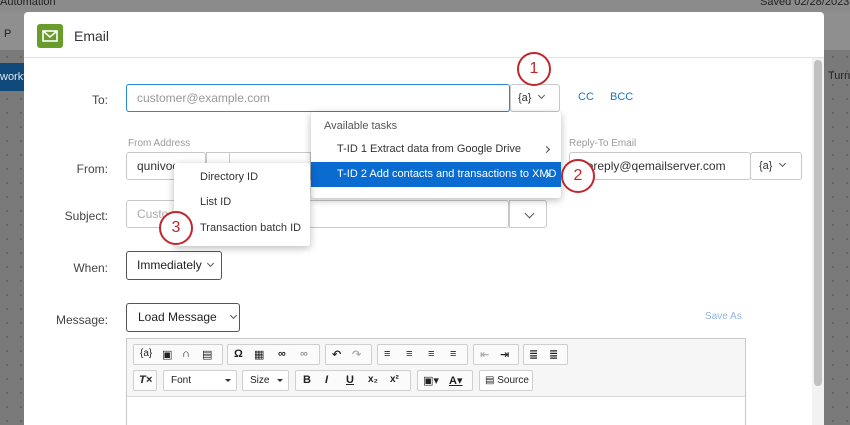 This screenshot has width=850, height=425. What do you see at coordinates (453, 354) in the screenshot?
I see `align-justify-icon: ≡` at bounding box center [453, 354].